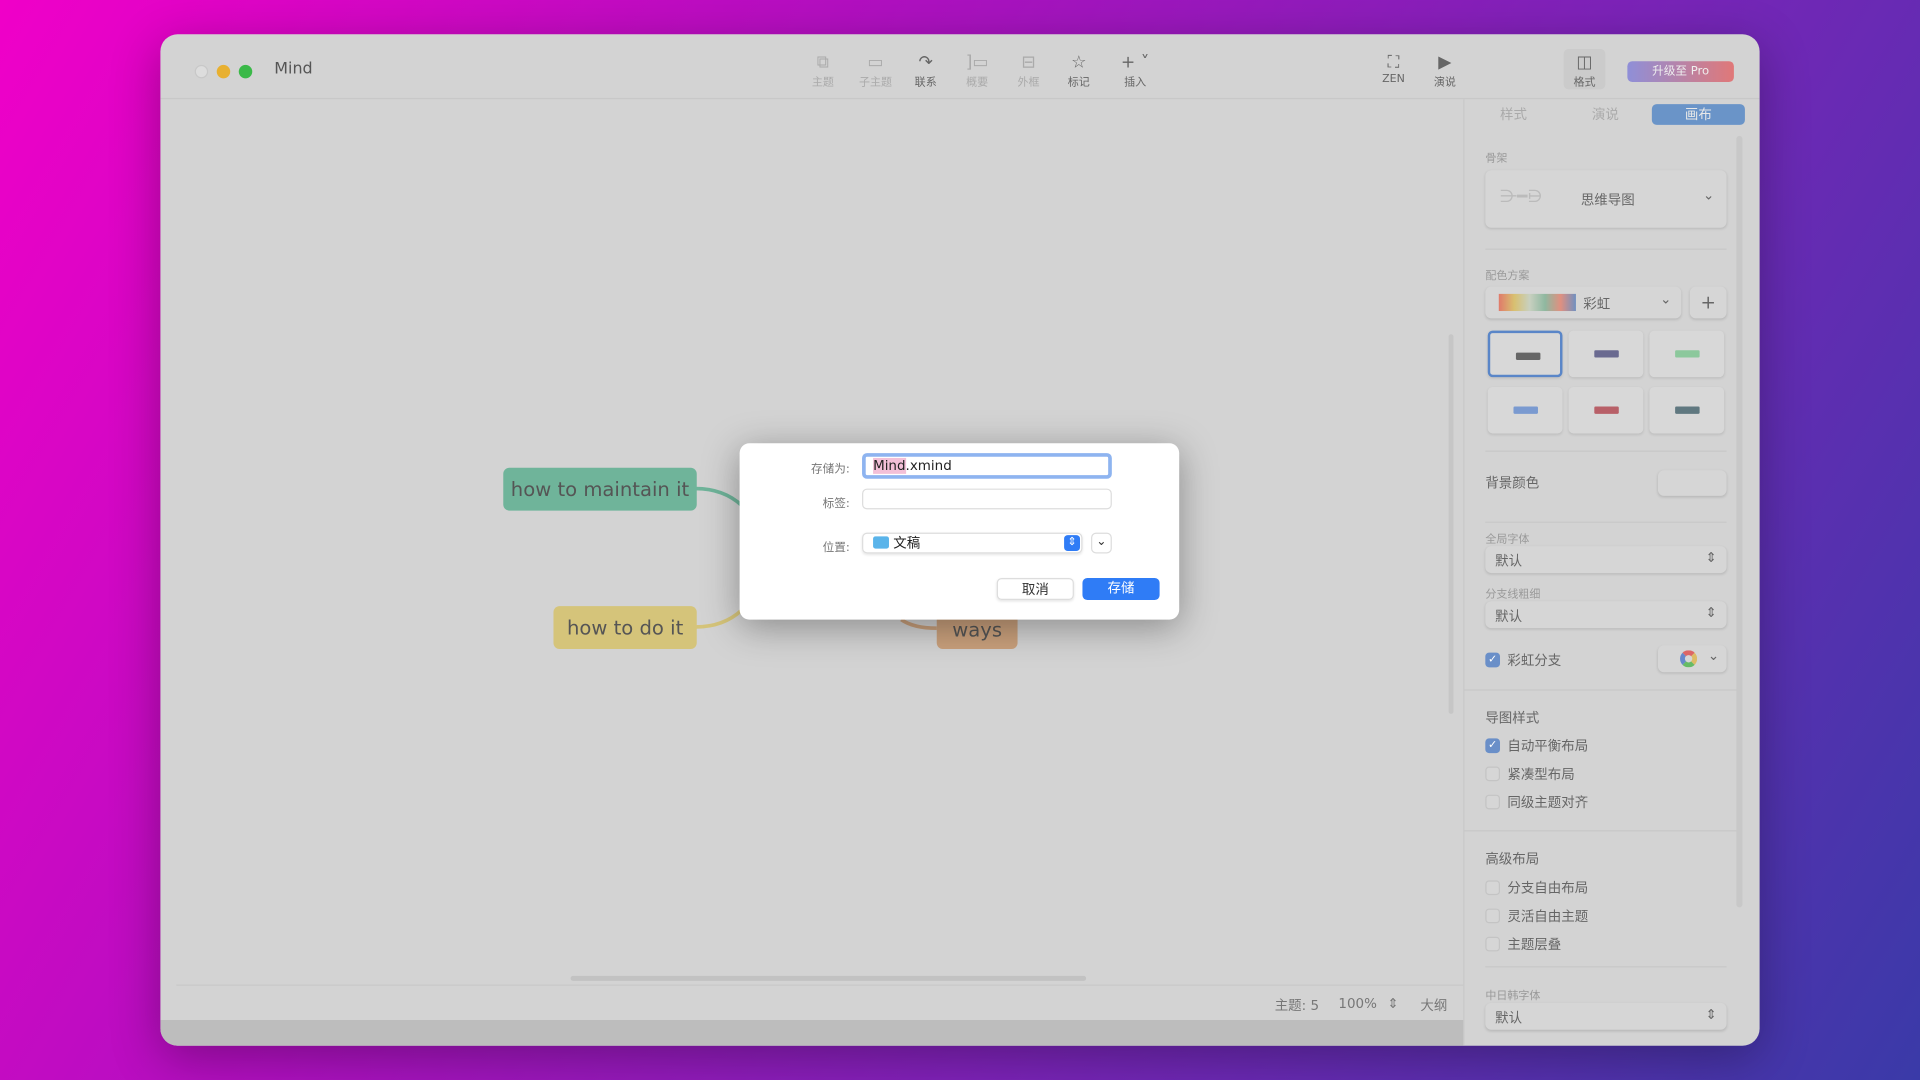 The image size is (1920, 1080). I want to click on zoom-level: 100%, so click(1357, 1004).